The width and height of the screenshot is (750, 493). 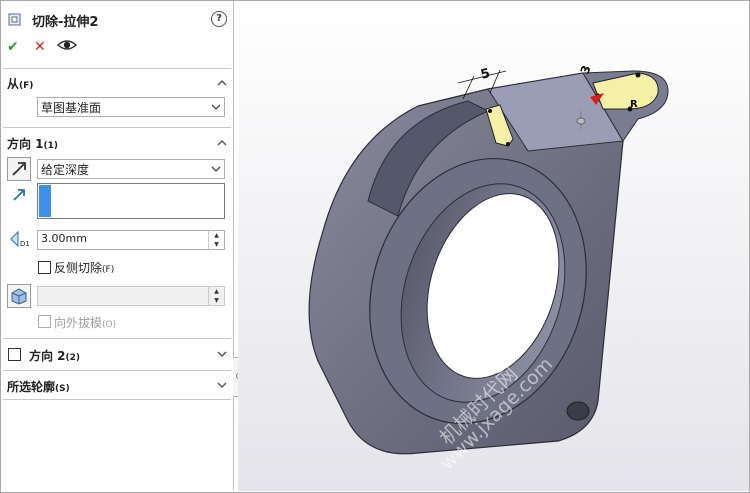 I want to click on small-hole, so click(x=578, y=411).